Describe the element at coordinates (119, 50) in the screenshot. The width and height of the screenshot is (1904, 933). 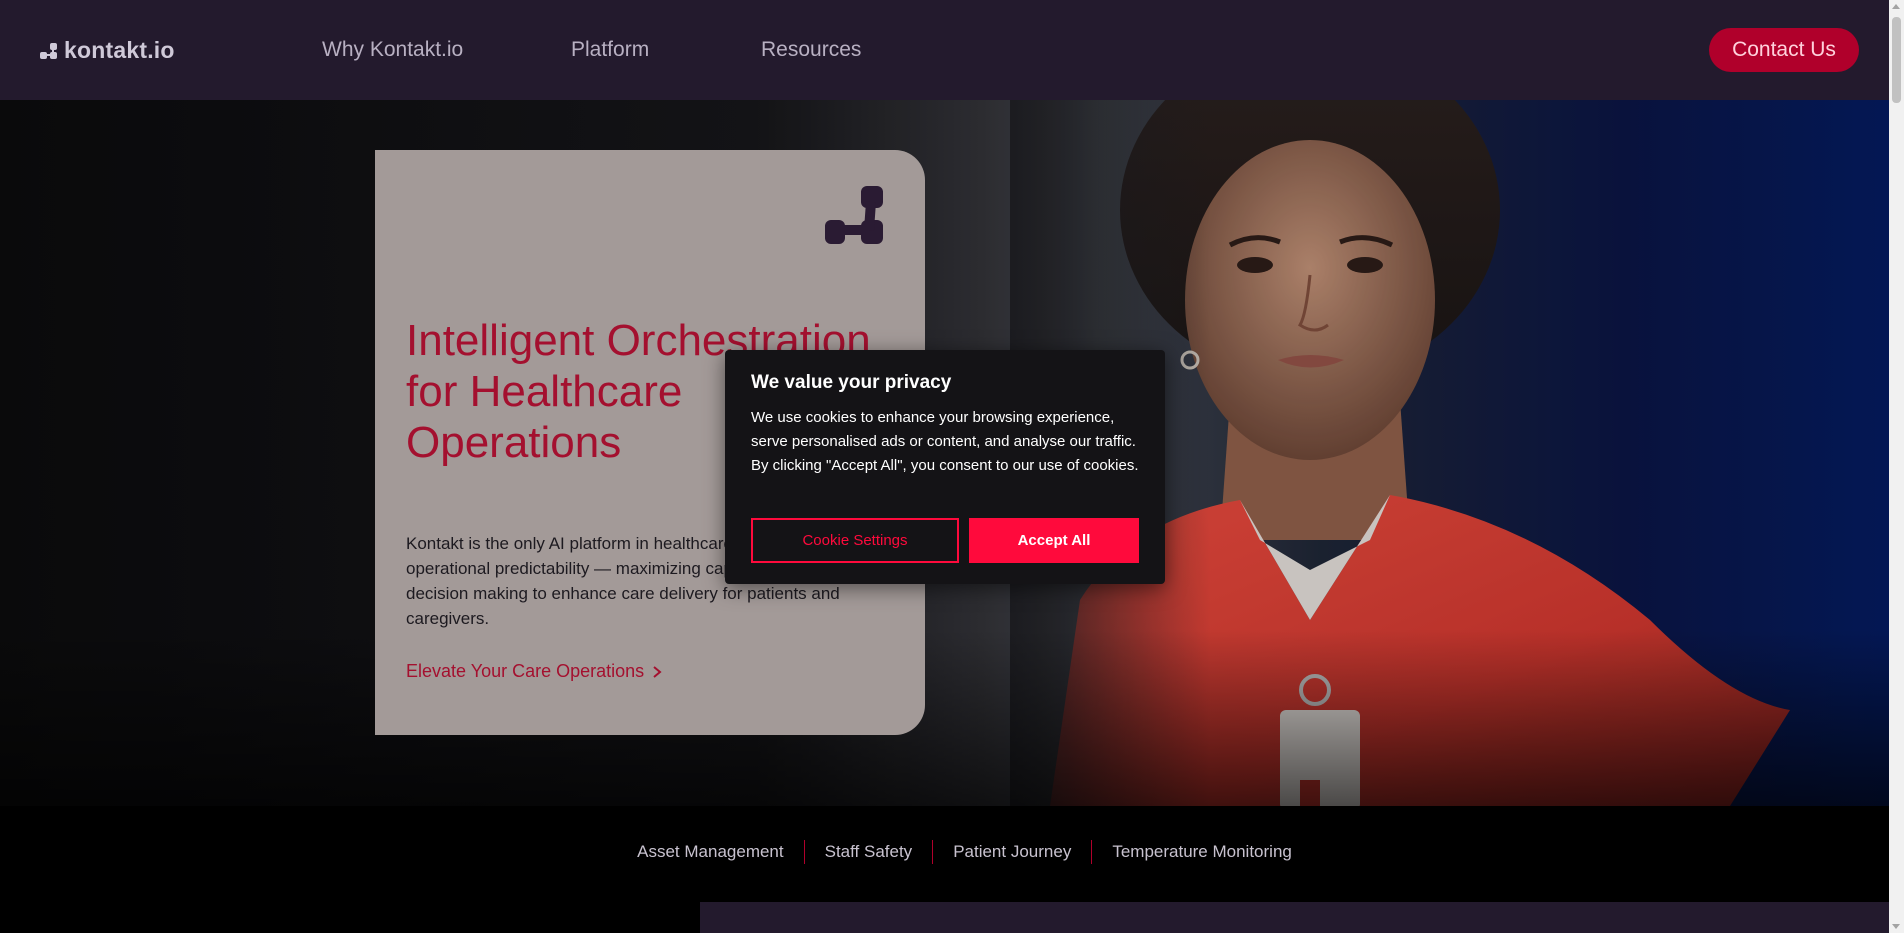
I see `logo-text: kontakt.io` at that location.